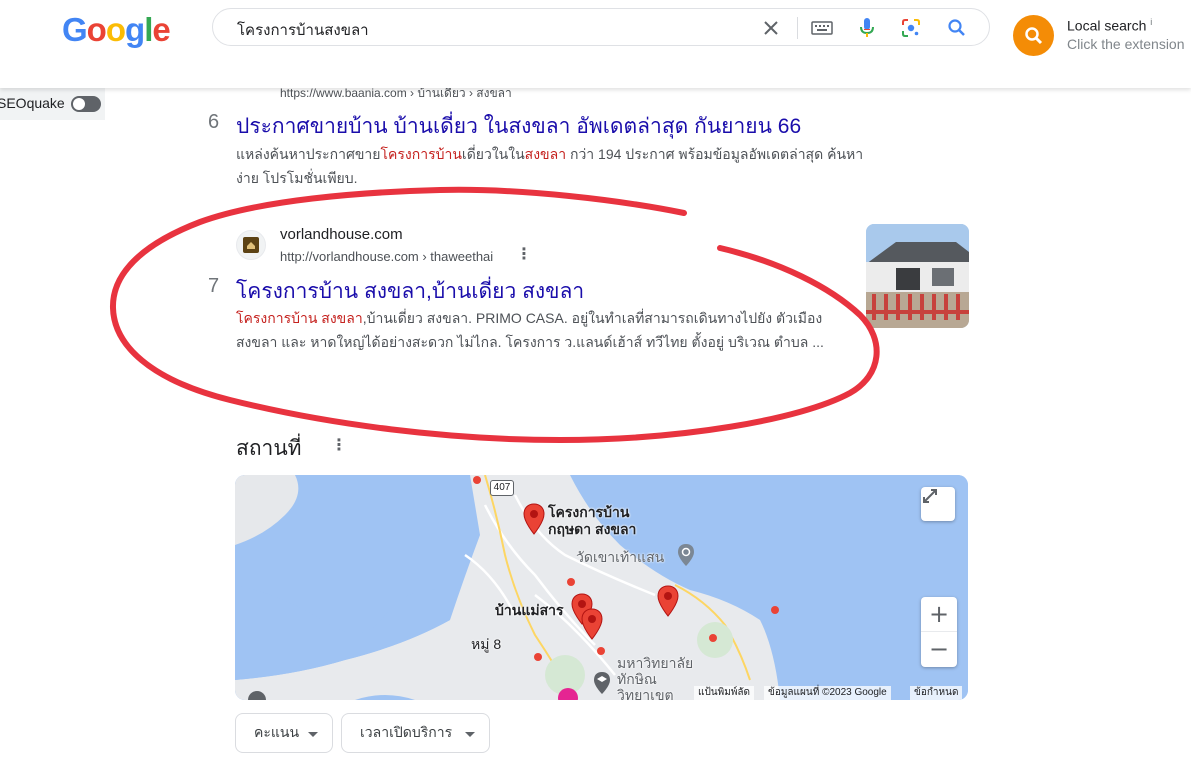 The image size is (1191, 774). What do you see at coordinates (867, 28) in the screenshot?
I see `microphone-icon` at bounding box center [867, 28].